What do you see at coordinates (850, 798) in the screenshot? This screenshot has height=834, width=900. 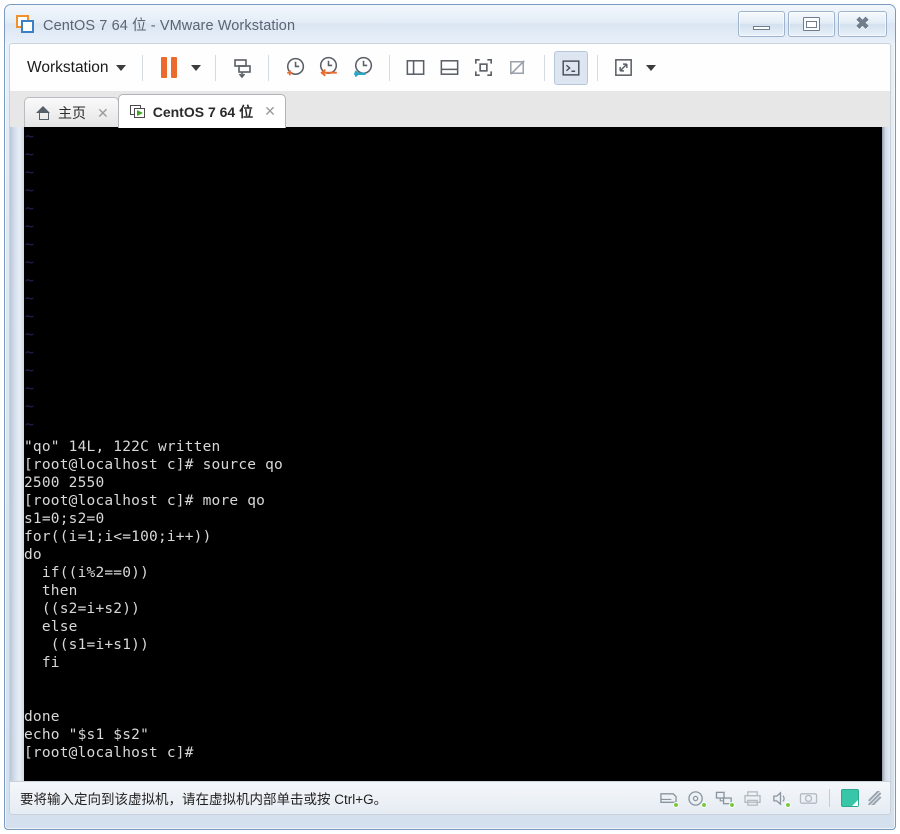 I see `note-icon` at bounding box center [850, 798].